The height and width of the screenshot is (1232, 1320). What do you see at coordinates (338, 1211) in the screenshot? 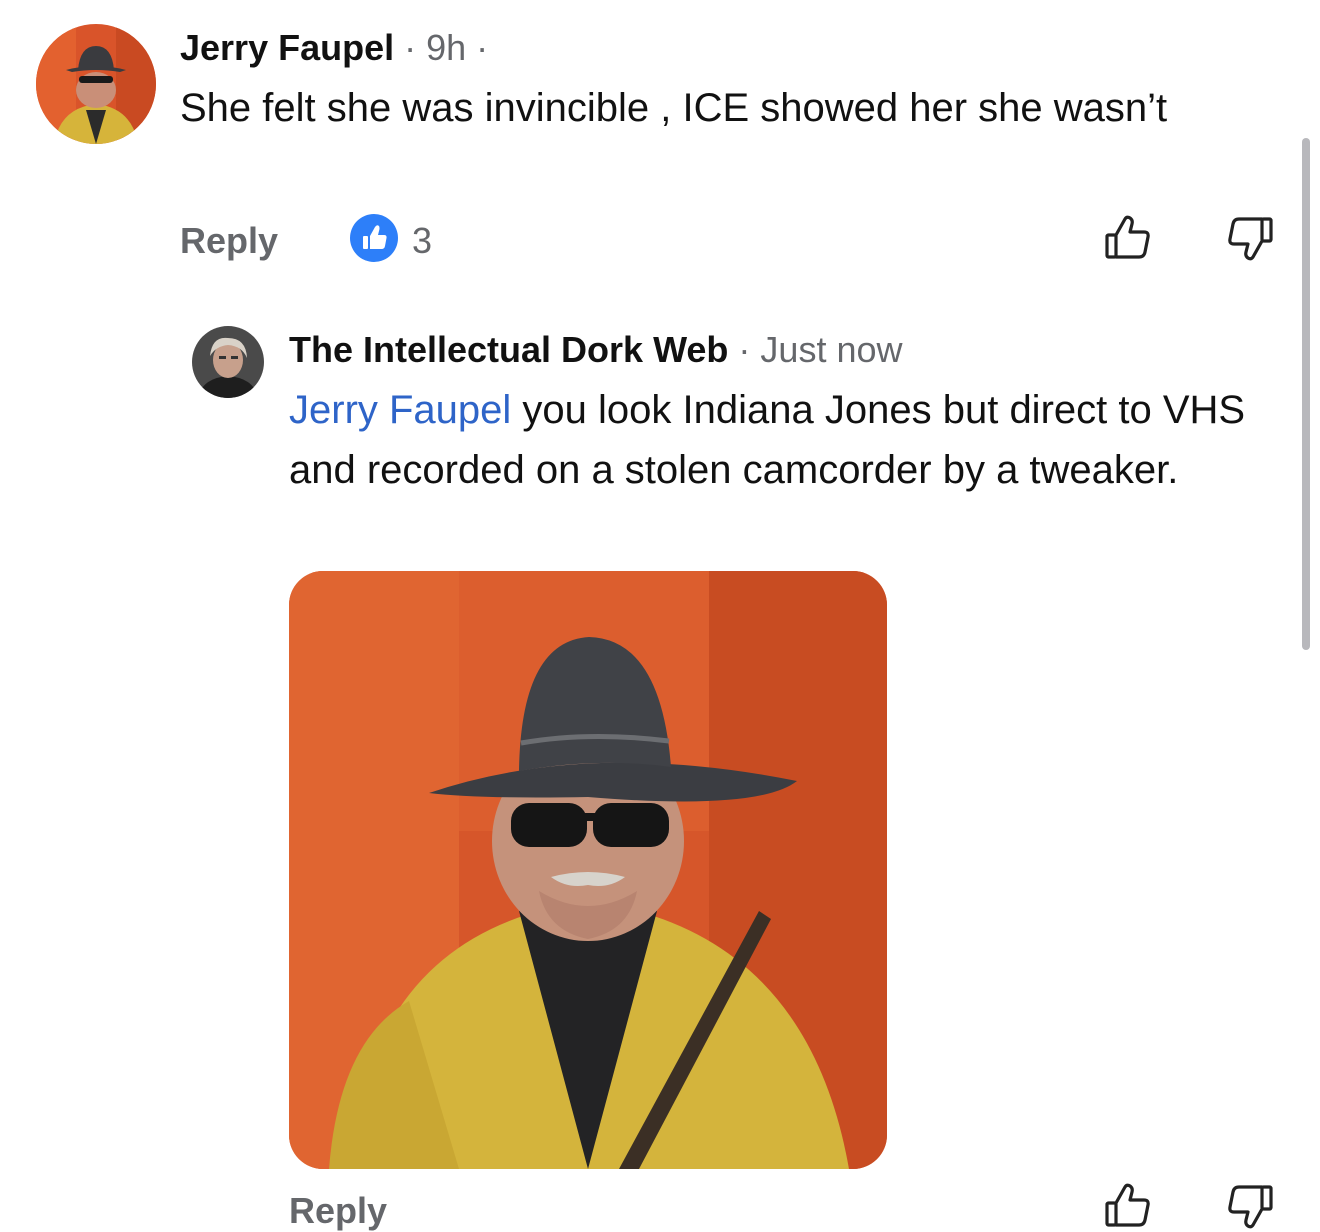
I see `reply-reply-button: Reply` at bounding box center [338, 1211].